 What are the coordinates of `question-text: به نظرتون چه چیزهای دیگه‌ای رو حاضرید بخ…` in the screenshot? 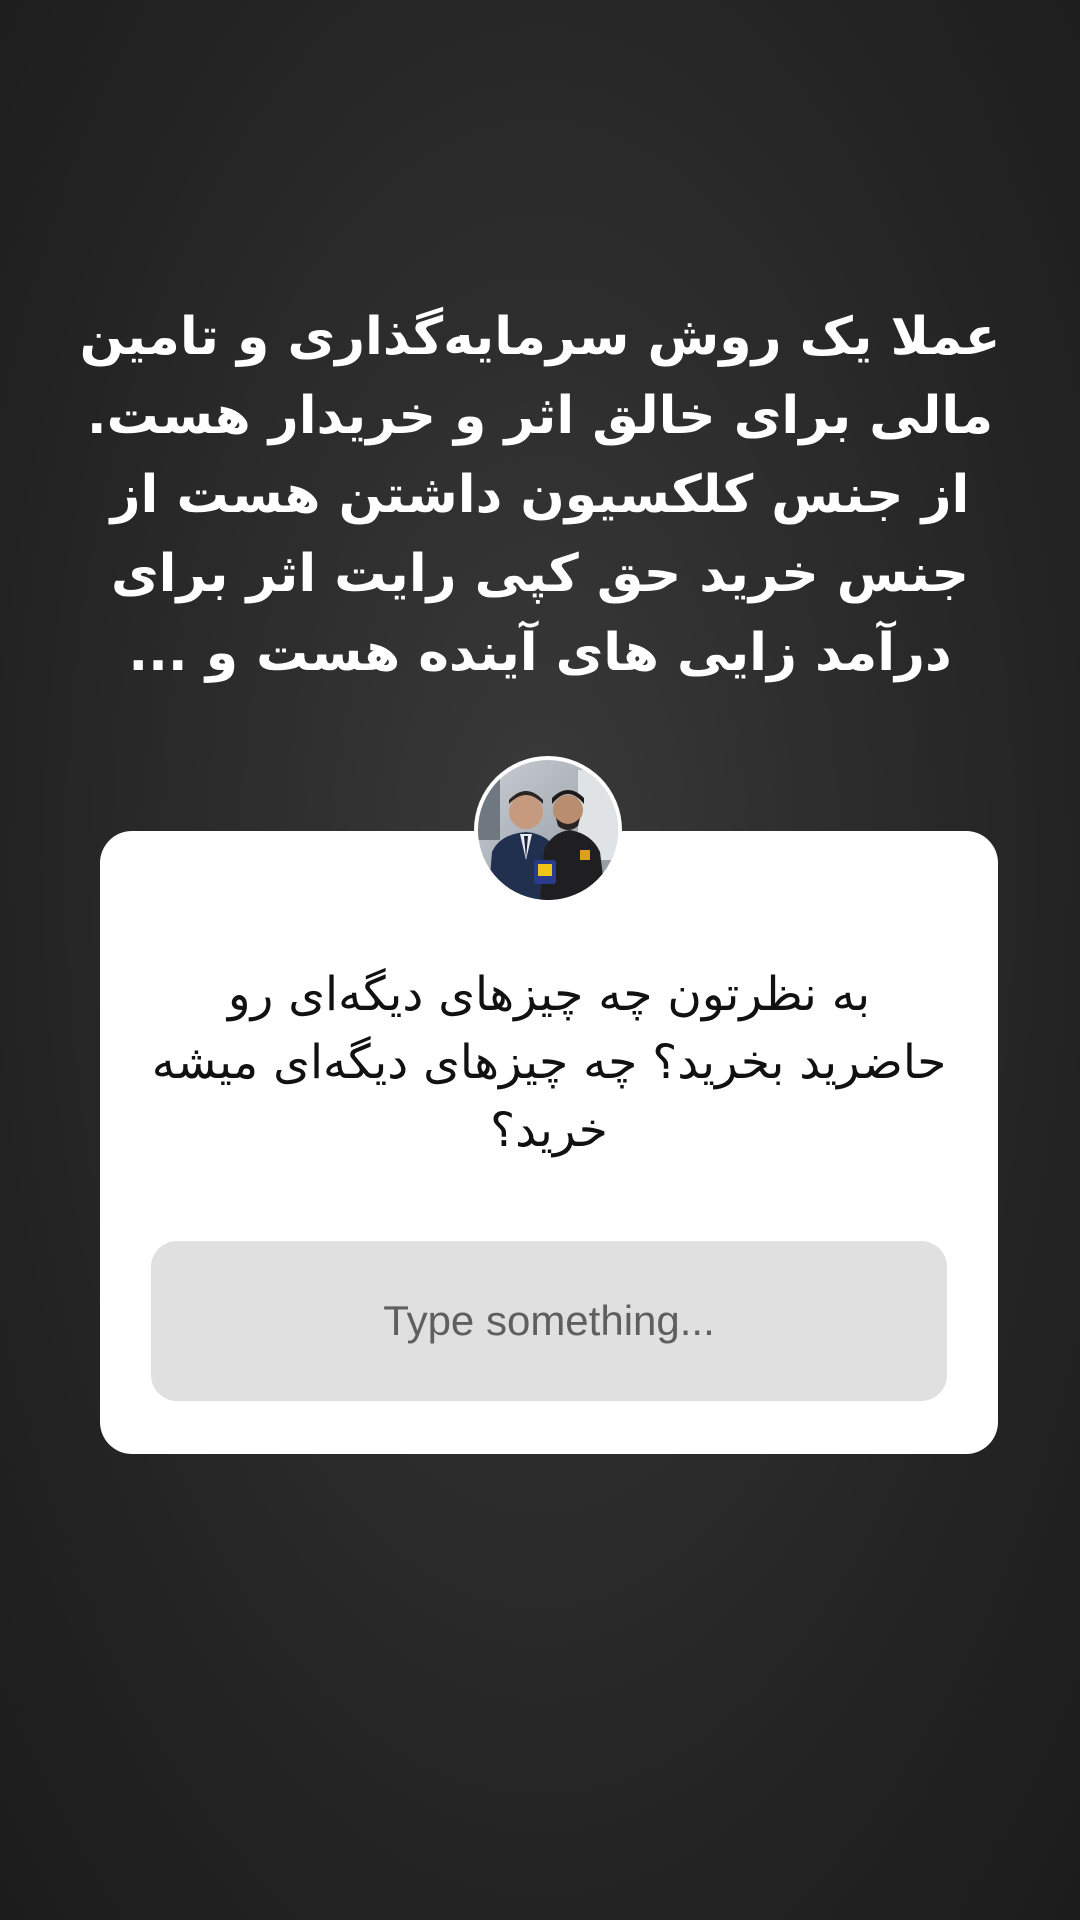 It's located at (549, 1062).